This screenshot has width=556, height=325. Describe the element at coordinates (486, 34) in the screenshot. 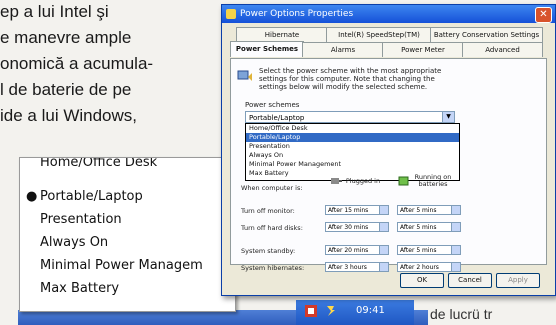

I see `tab-battery-conservation: Battery Conservation Settings` at that location.